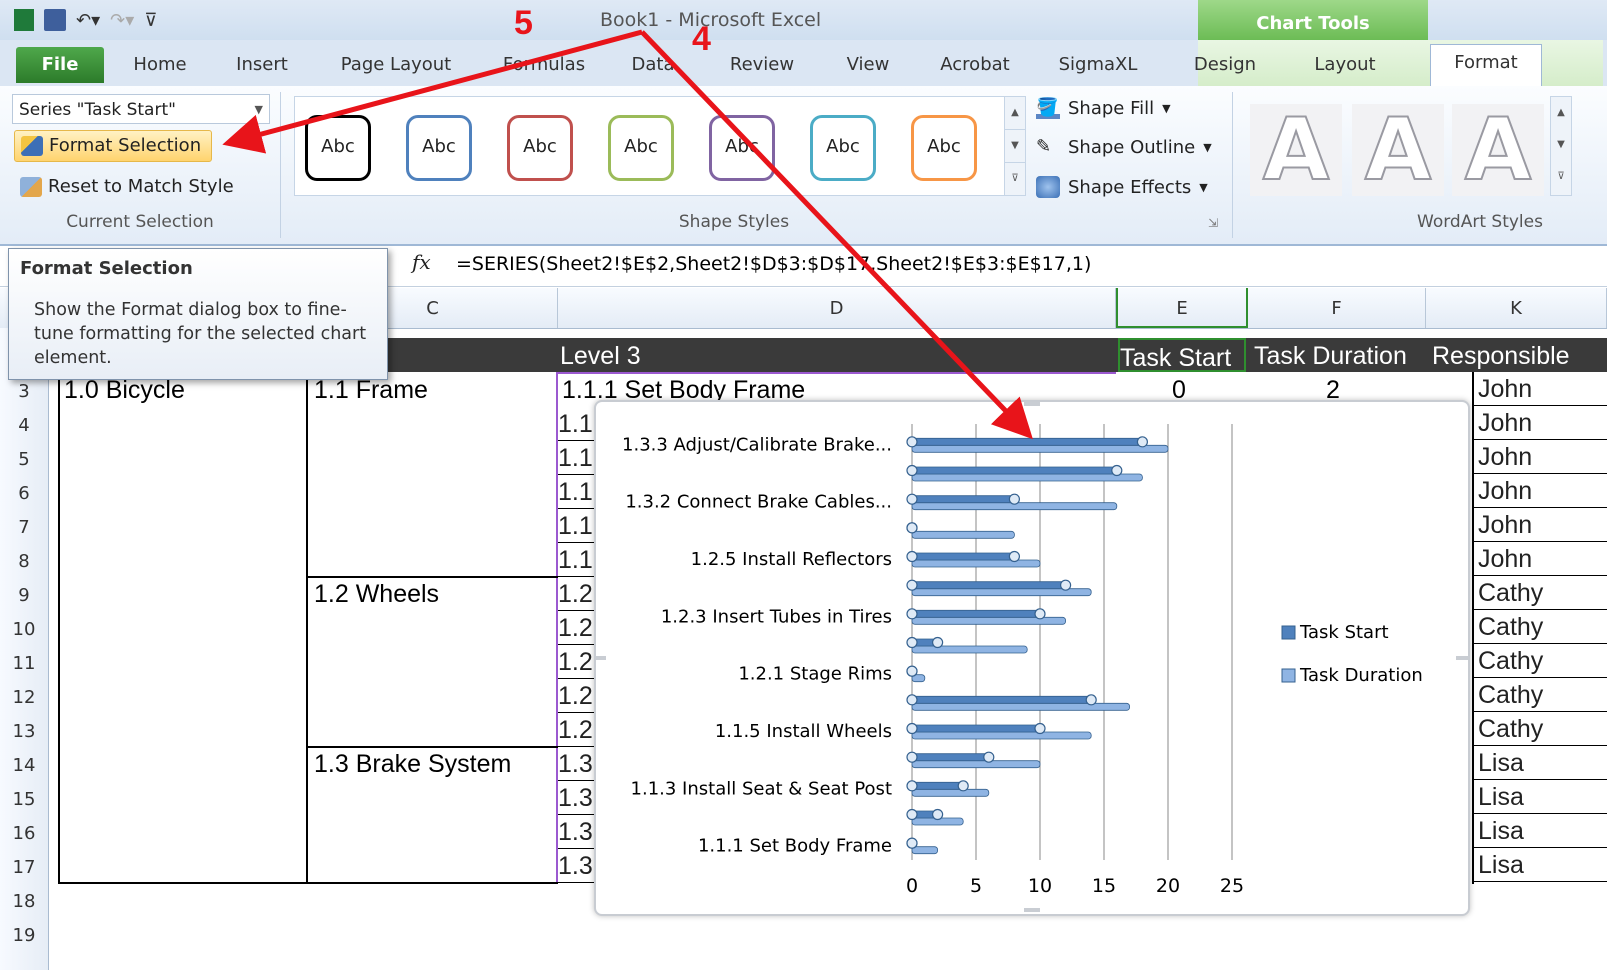 This screenshot has width=1607, height=970. Describe the element at coordinates (55, 20) in the screenshot. I see `save-icon` at that location.